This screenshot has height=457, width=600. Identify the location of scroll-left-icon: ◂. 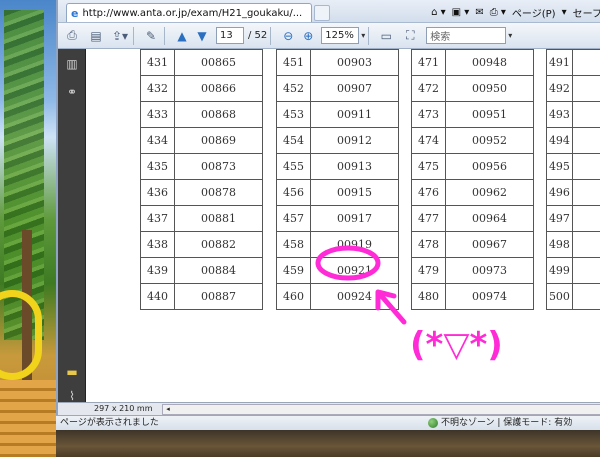
(168, 409).